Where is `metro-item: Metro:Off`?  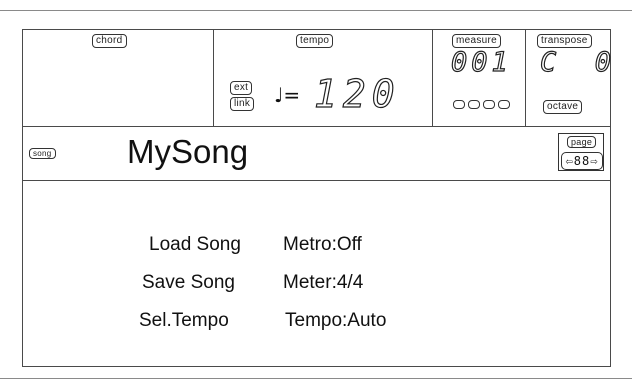 metro-item: Metro:Off is located at coordinates (322, 245).